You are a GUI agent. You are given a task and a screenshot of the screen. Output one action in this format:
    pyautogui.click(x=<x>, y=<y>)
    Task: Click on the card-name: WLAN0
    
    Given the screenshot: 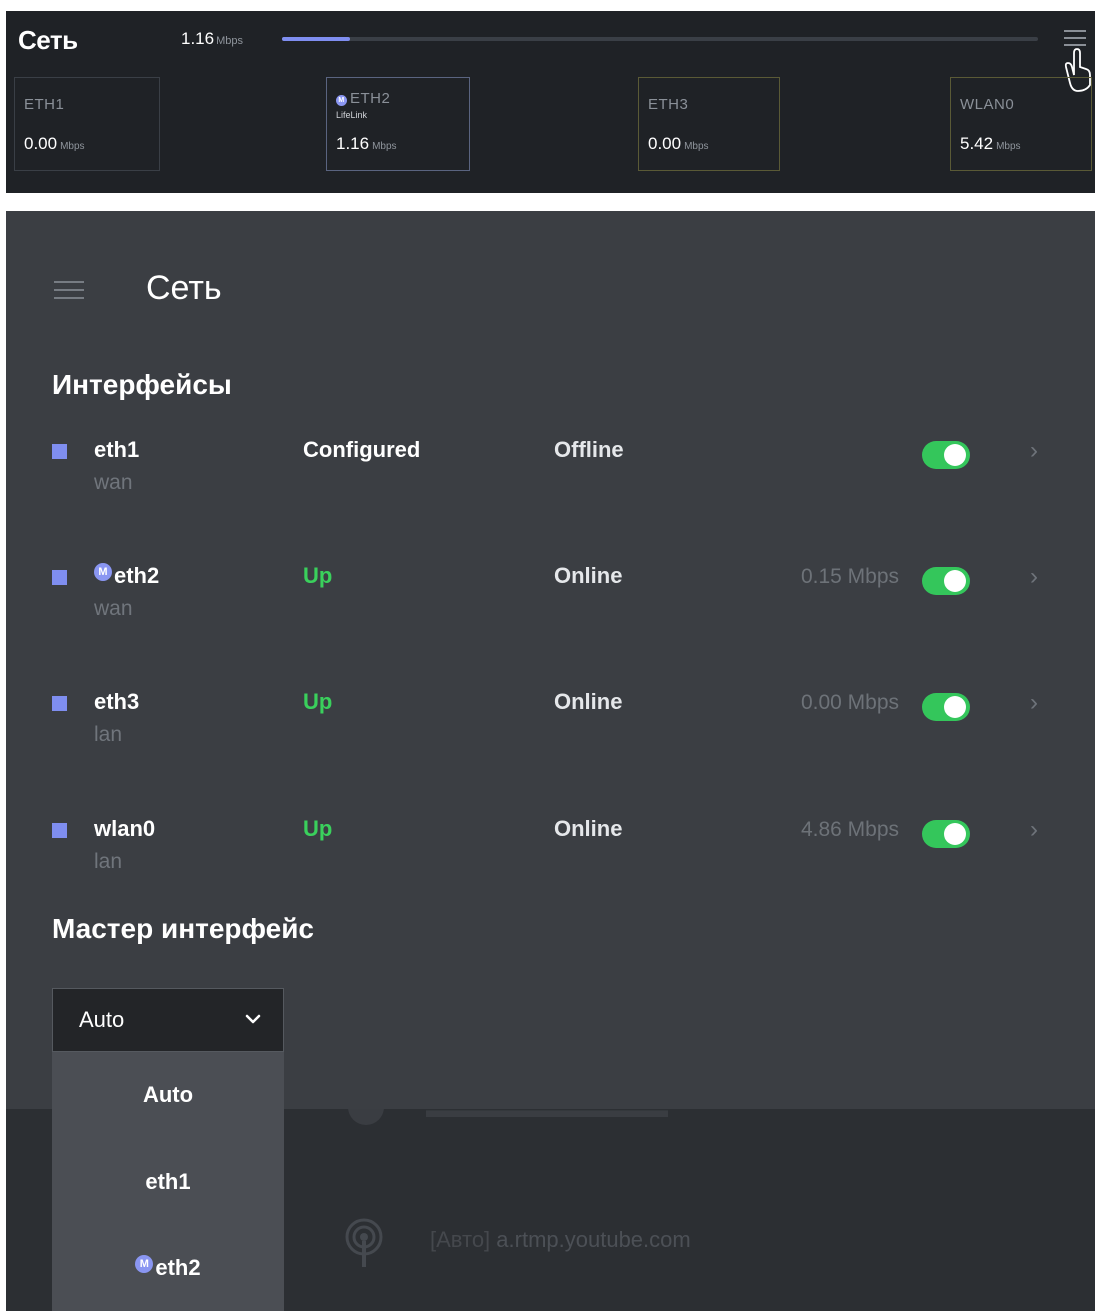 What is the action you would take?
    pyautogui.click(x=987, y=104)
    